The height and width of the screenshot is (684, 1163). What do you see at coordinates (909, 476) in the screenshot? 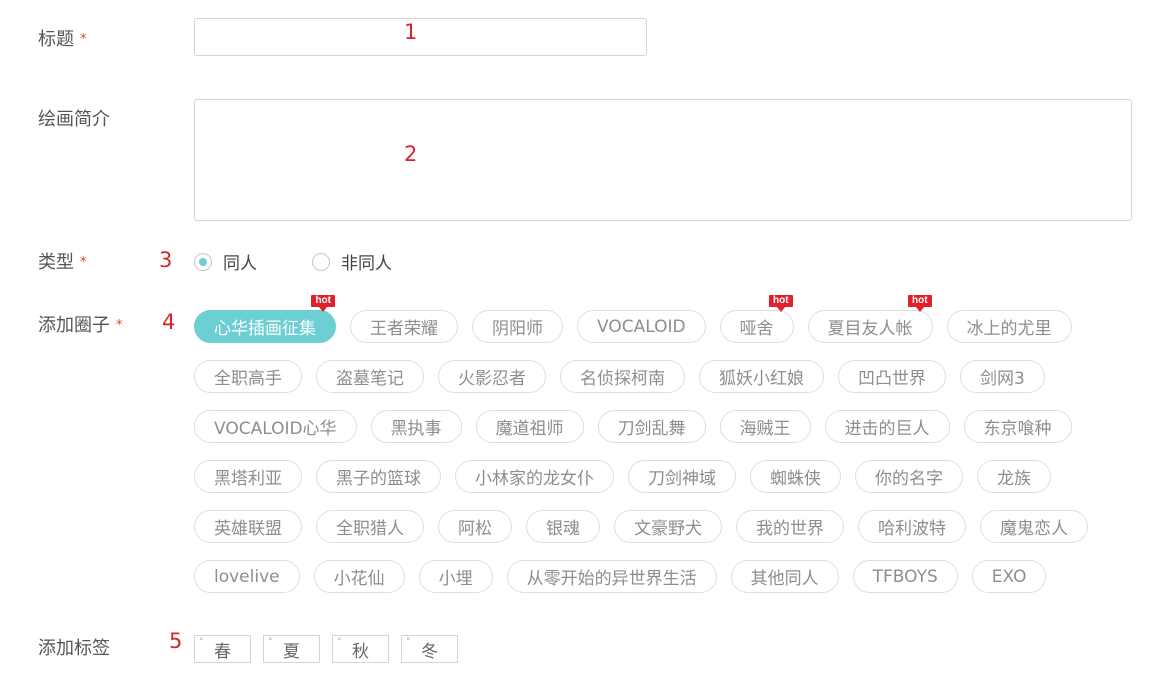
I see `circle-tag: 你的名字` at bounding box center [909, 476].